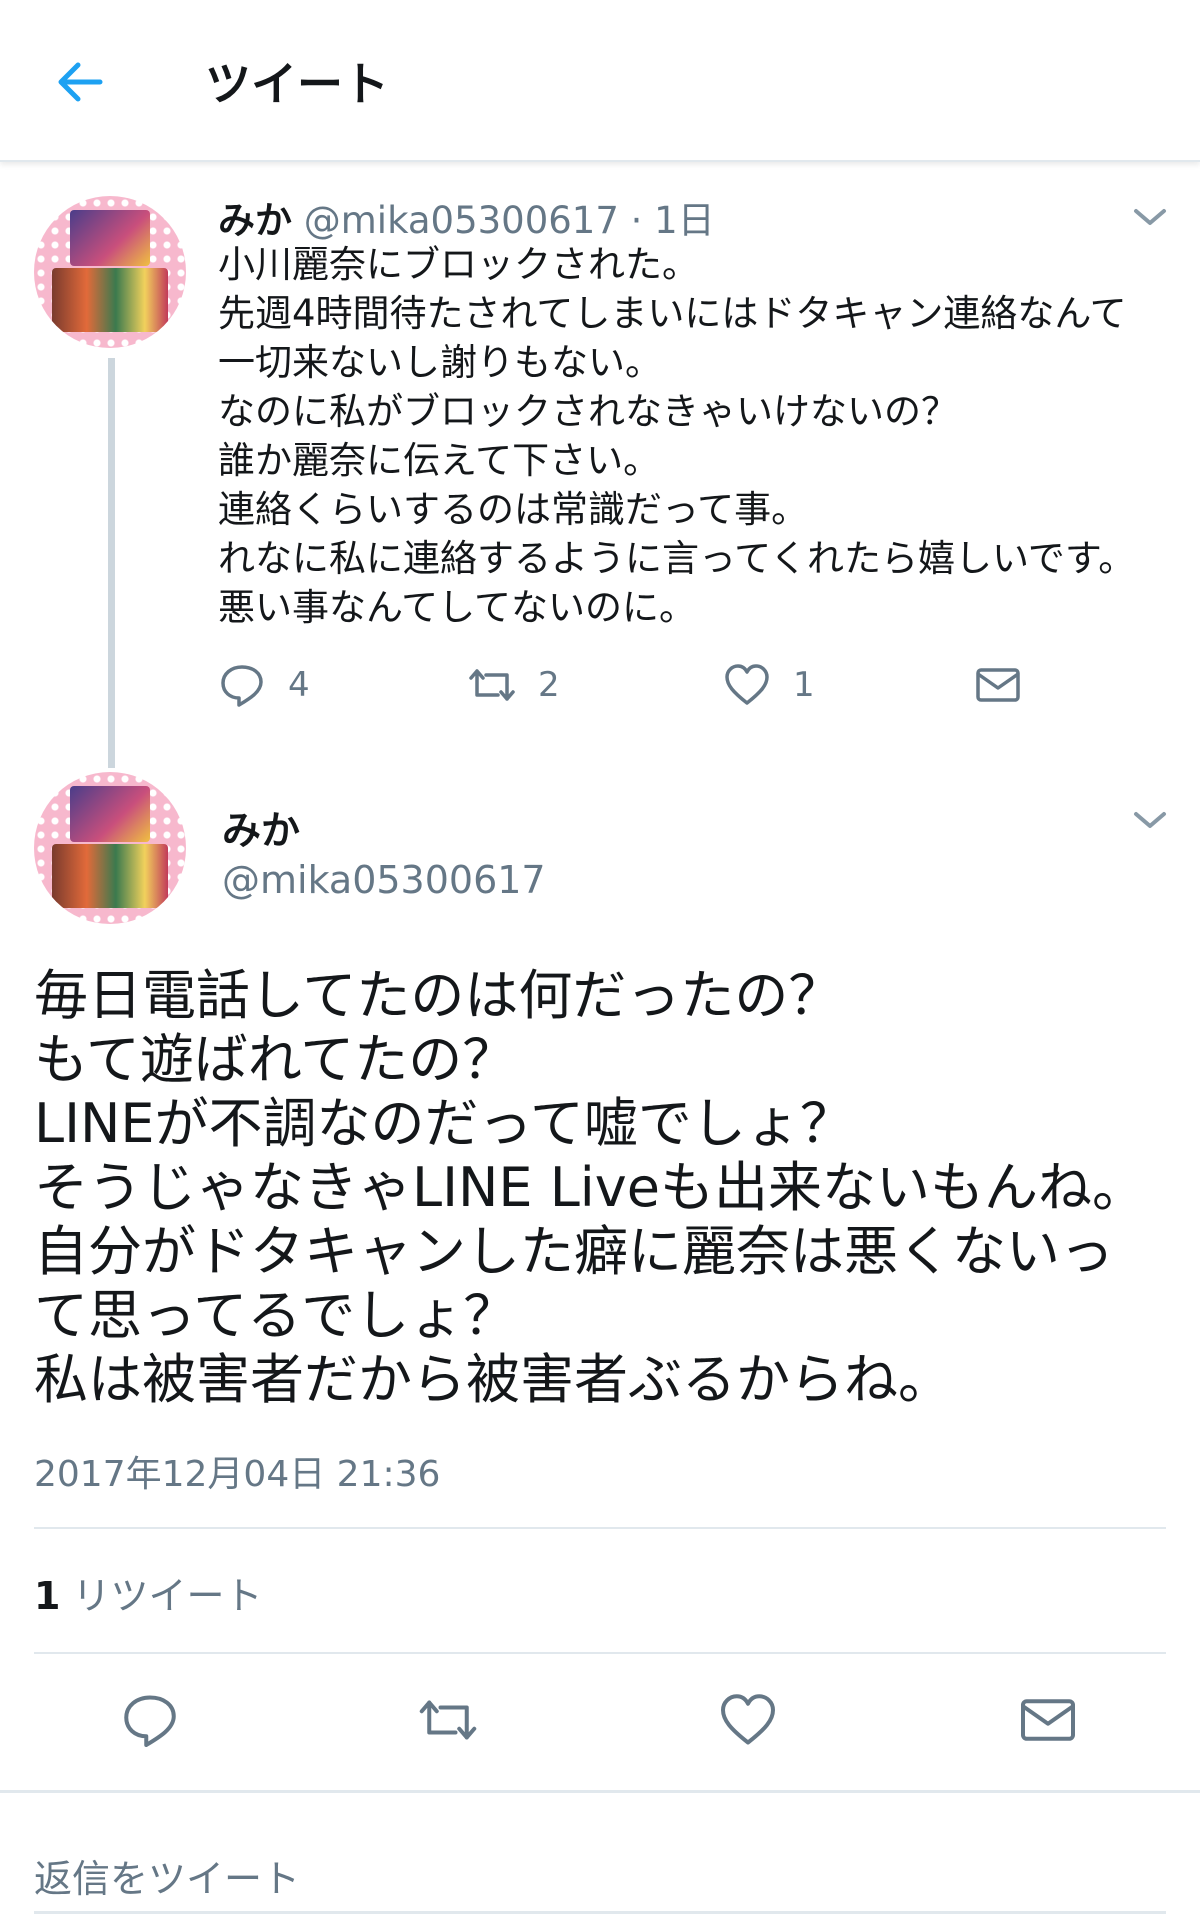 The width and height of the screenshot is (1200, 1923). Describe the element at coordinates (47, 1596) in the screenshot. I see `retweet-total: 1` at that location.